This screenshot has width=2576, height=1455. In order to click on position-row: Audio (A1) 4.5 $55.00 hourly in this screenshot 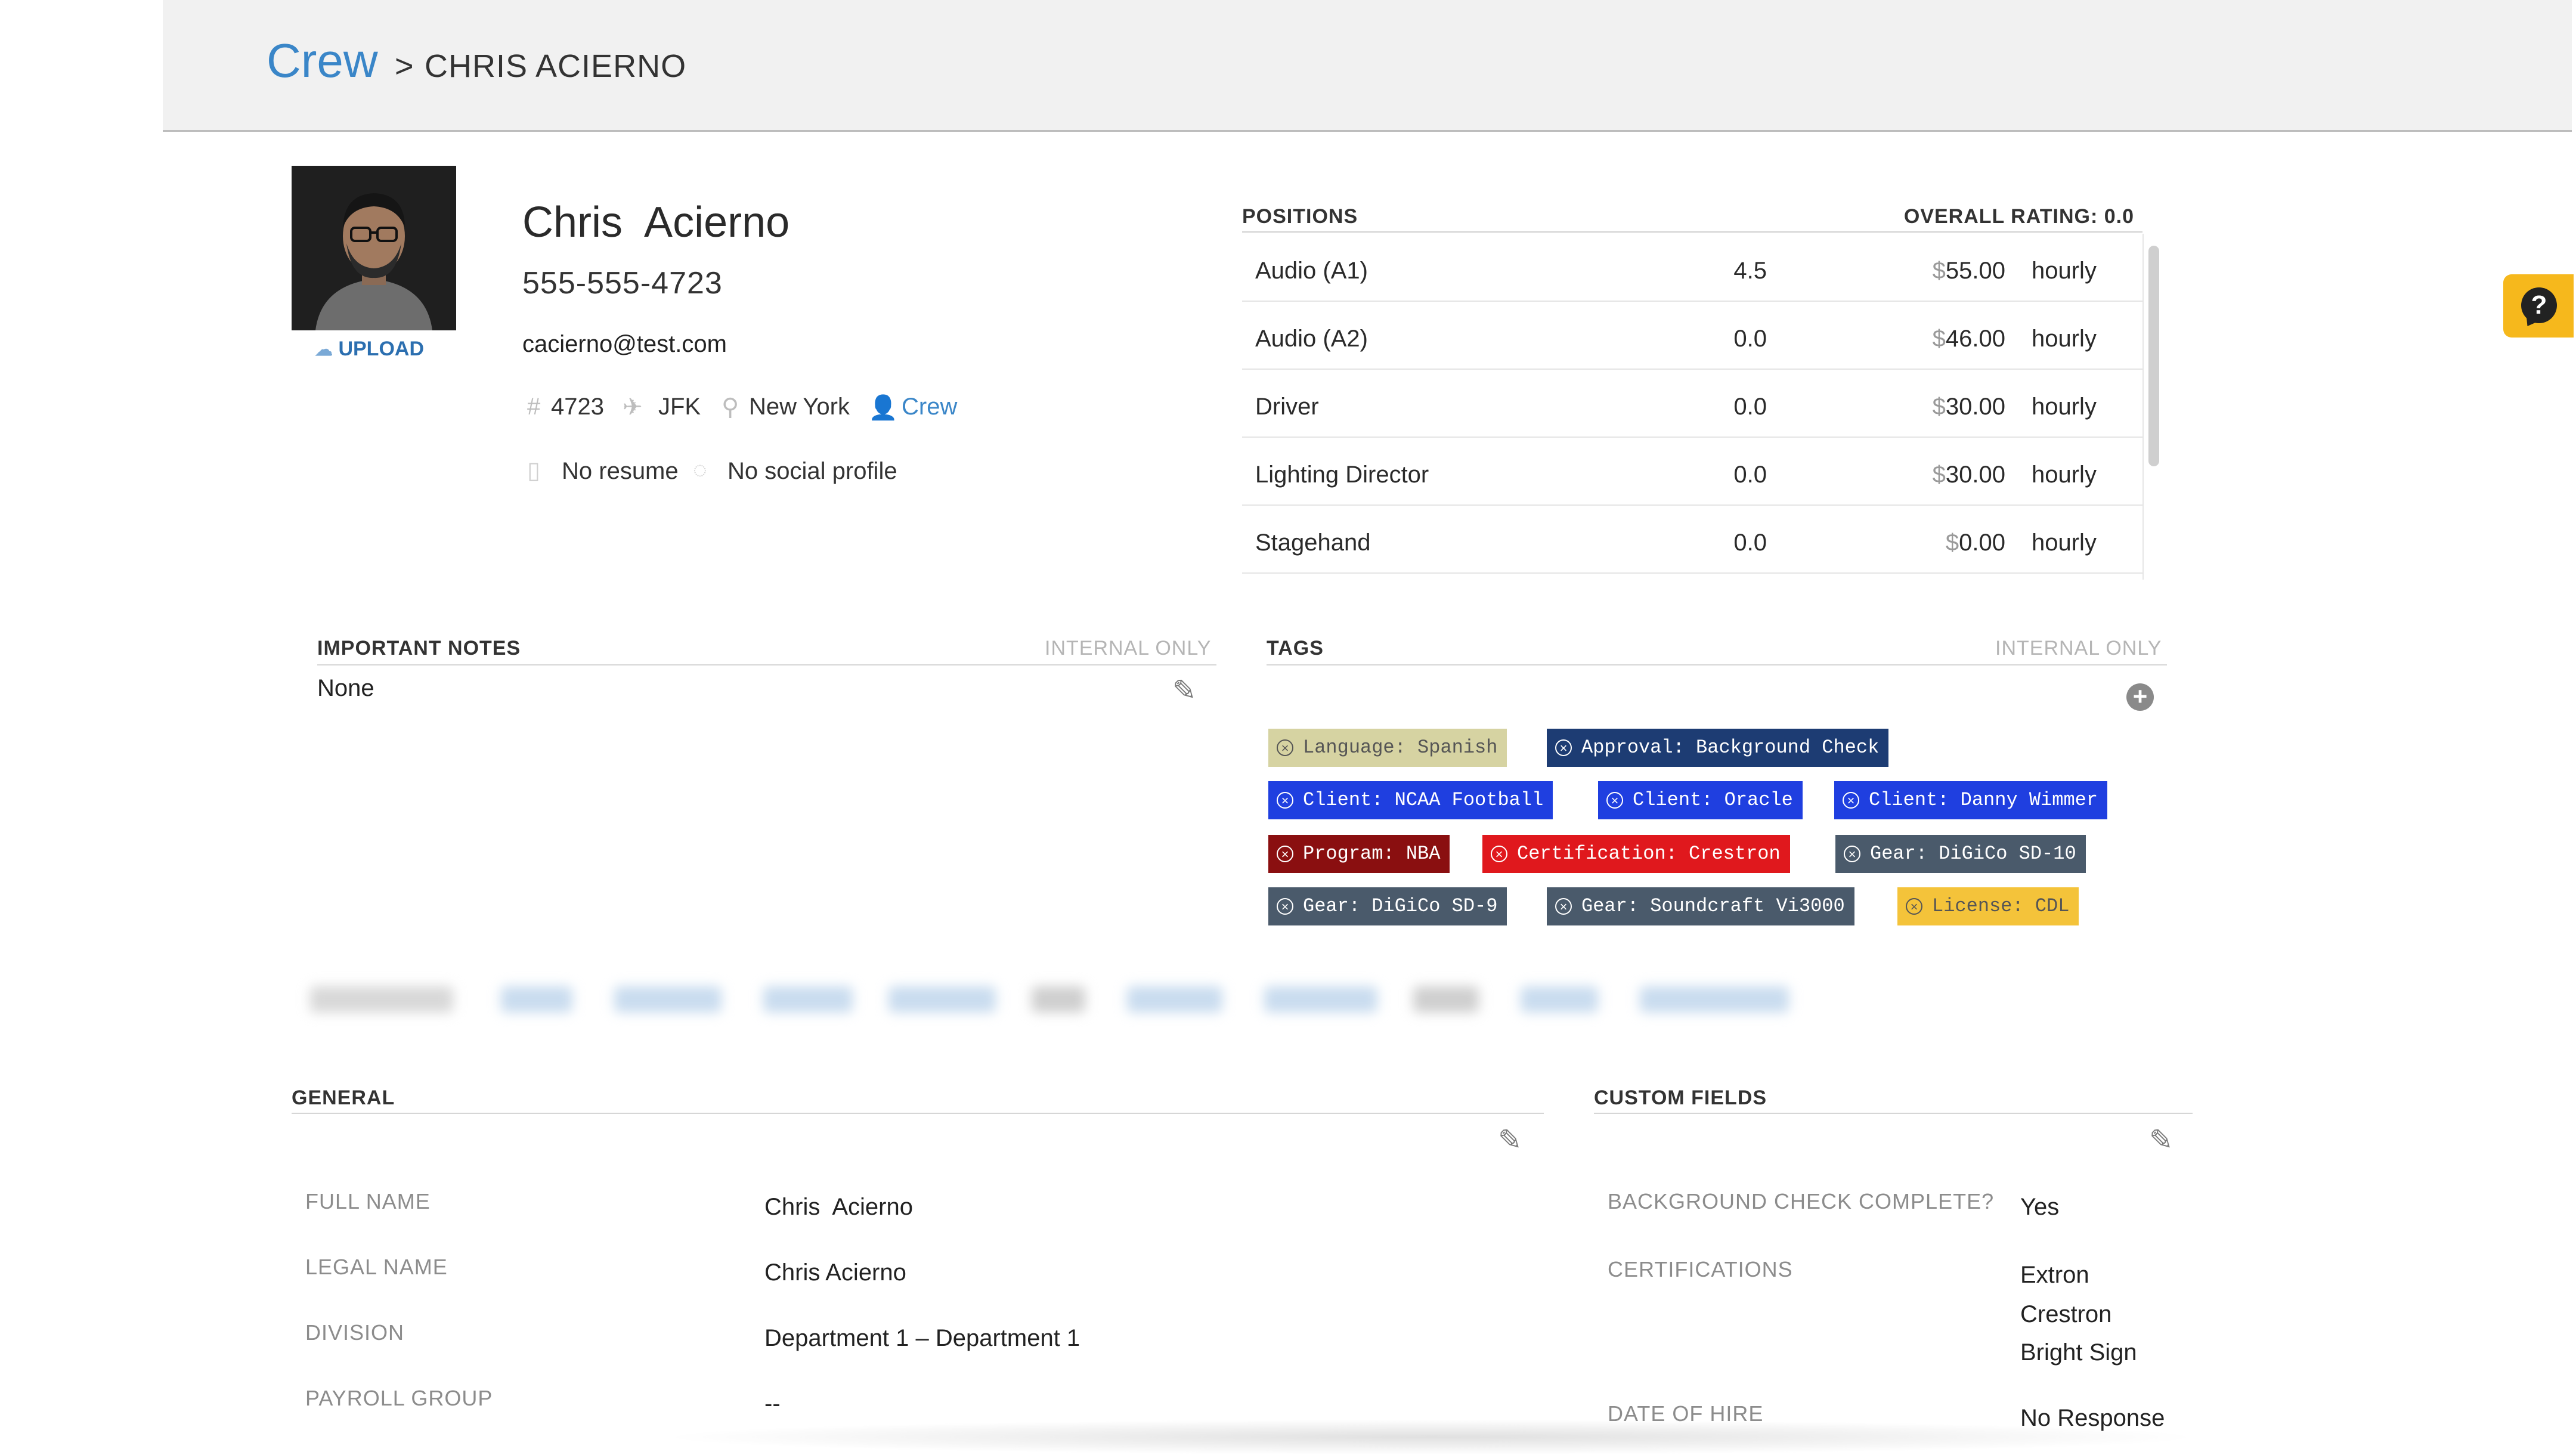, I will do `click(1692, 268)`.